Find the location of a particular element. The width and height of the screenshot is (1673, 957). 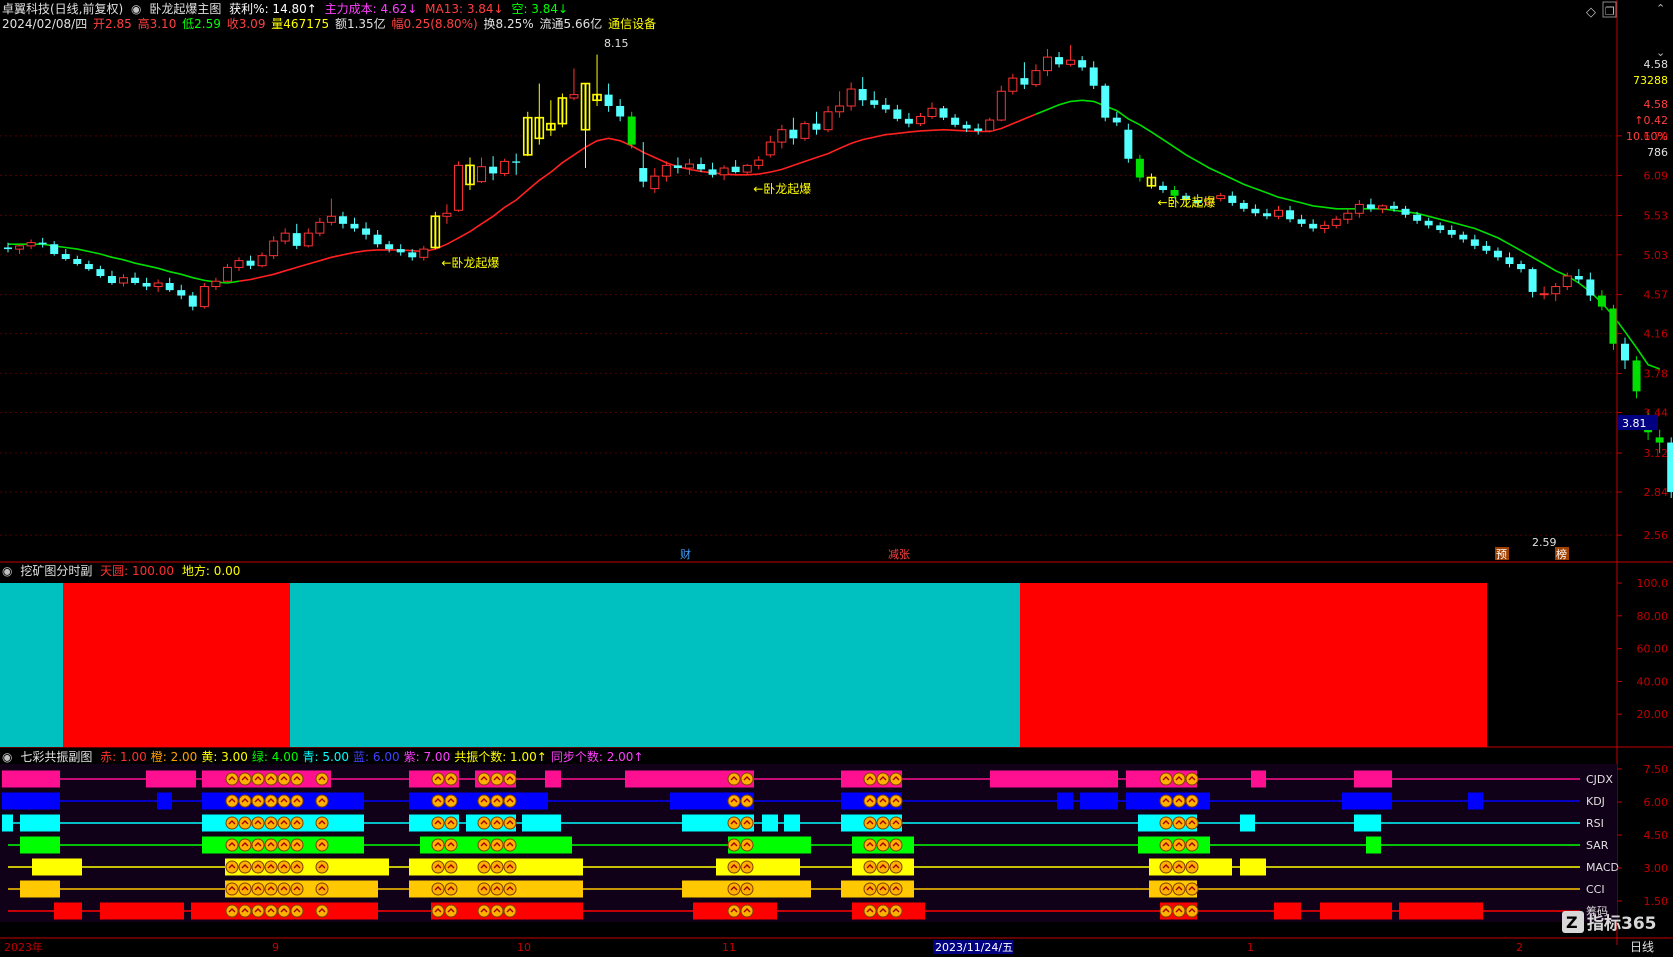

signal-label: ←卧龙起爆 is located at coordinates (1186, 203).